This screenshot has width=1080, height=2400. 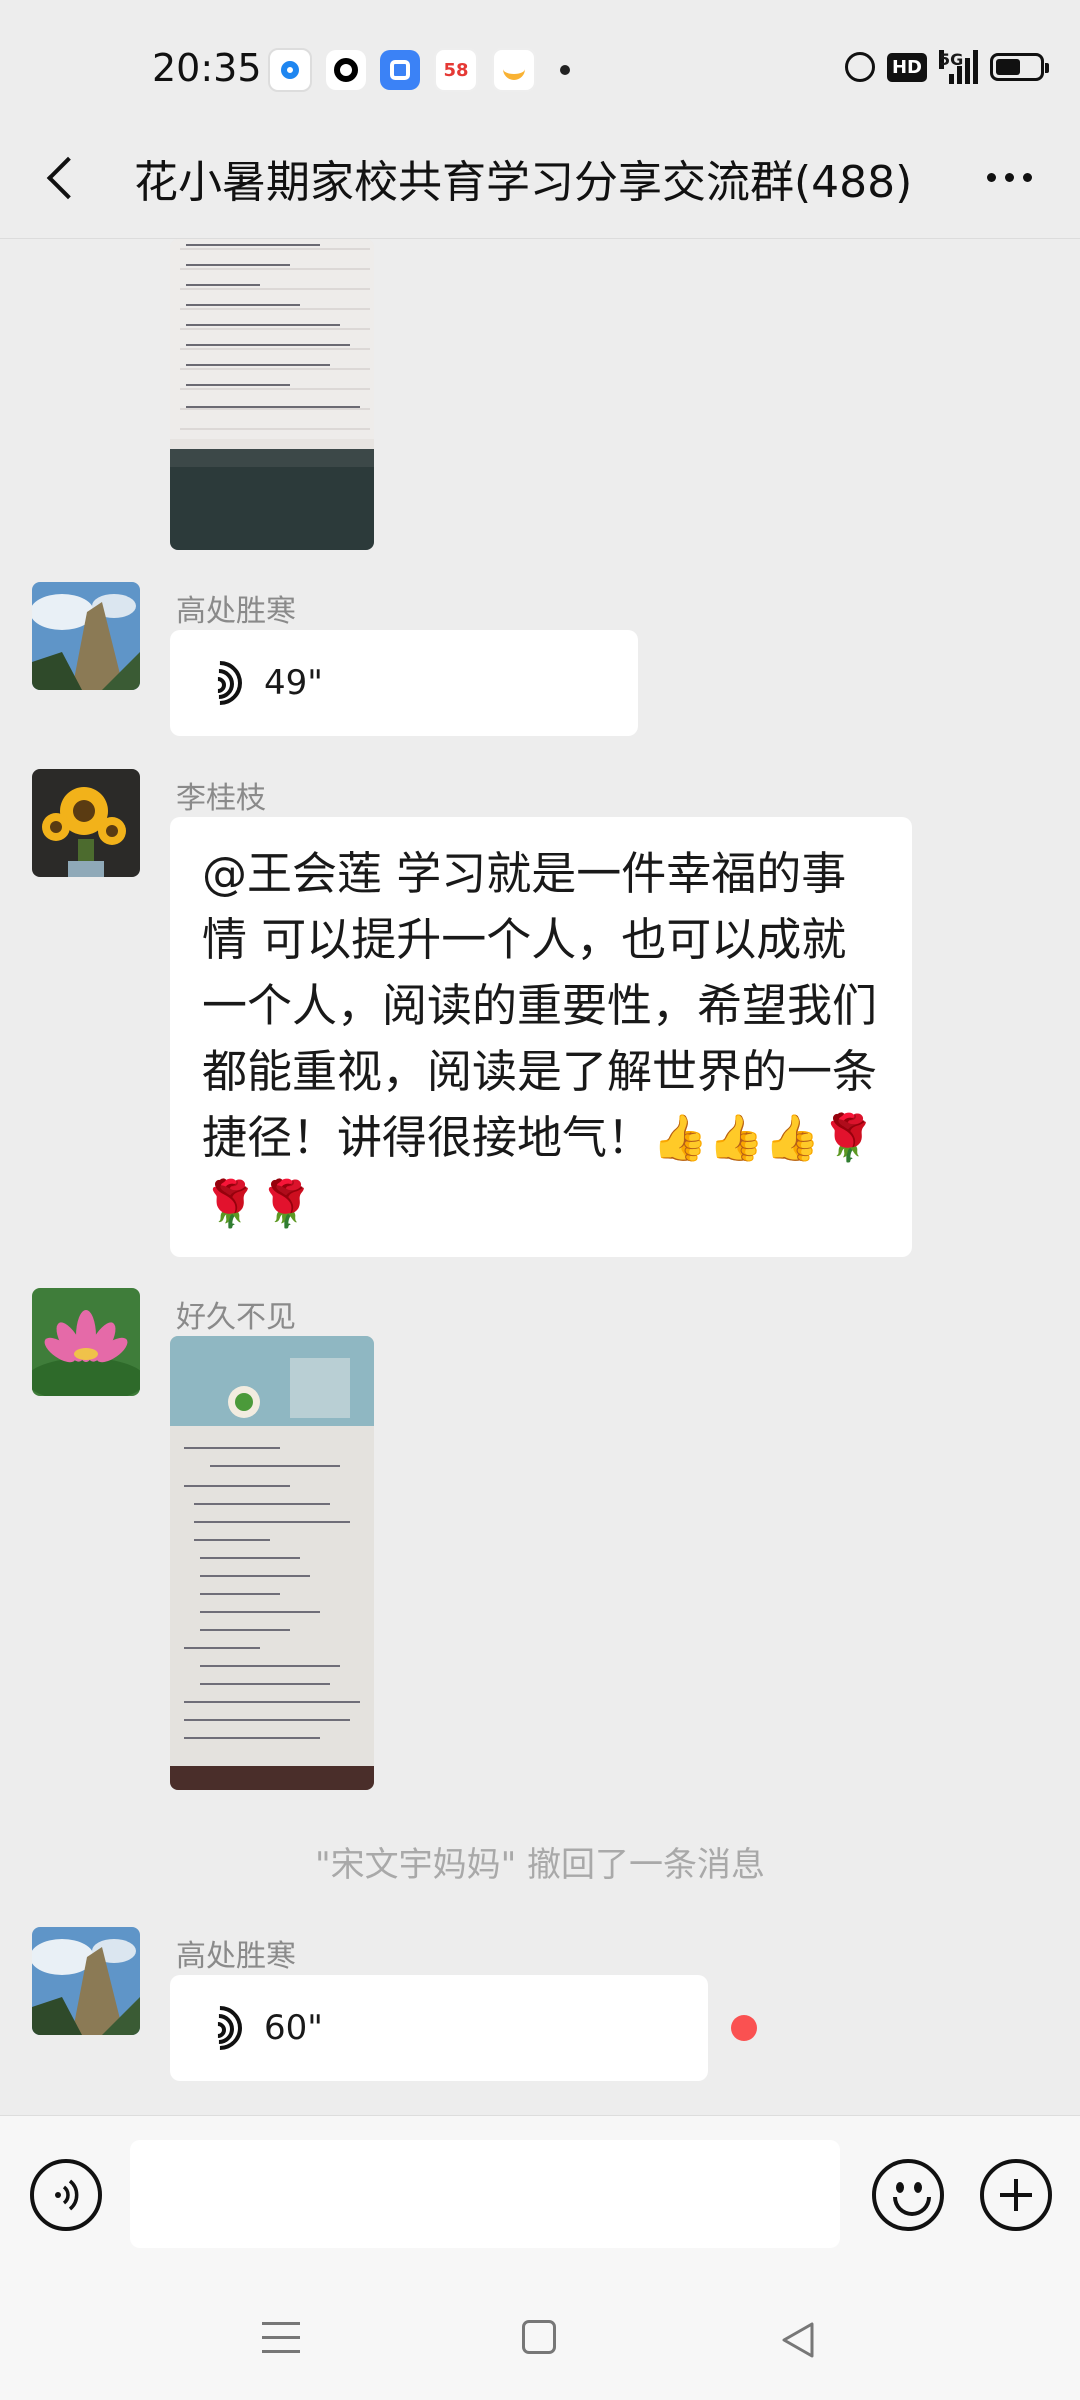 I want to click on menu-icon, so click(x=281, y=2339).